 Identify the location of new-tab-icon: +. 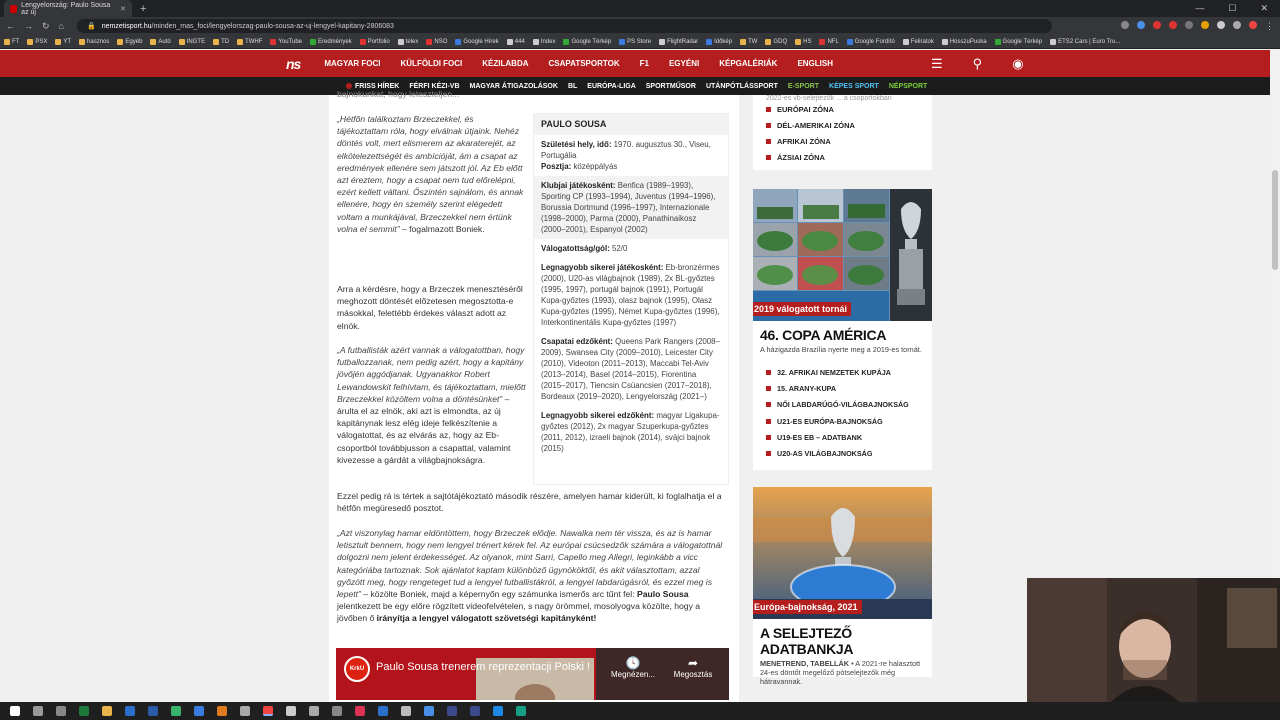
(143, 9).